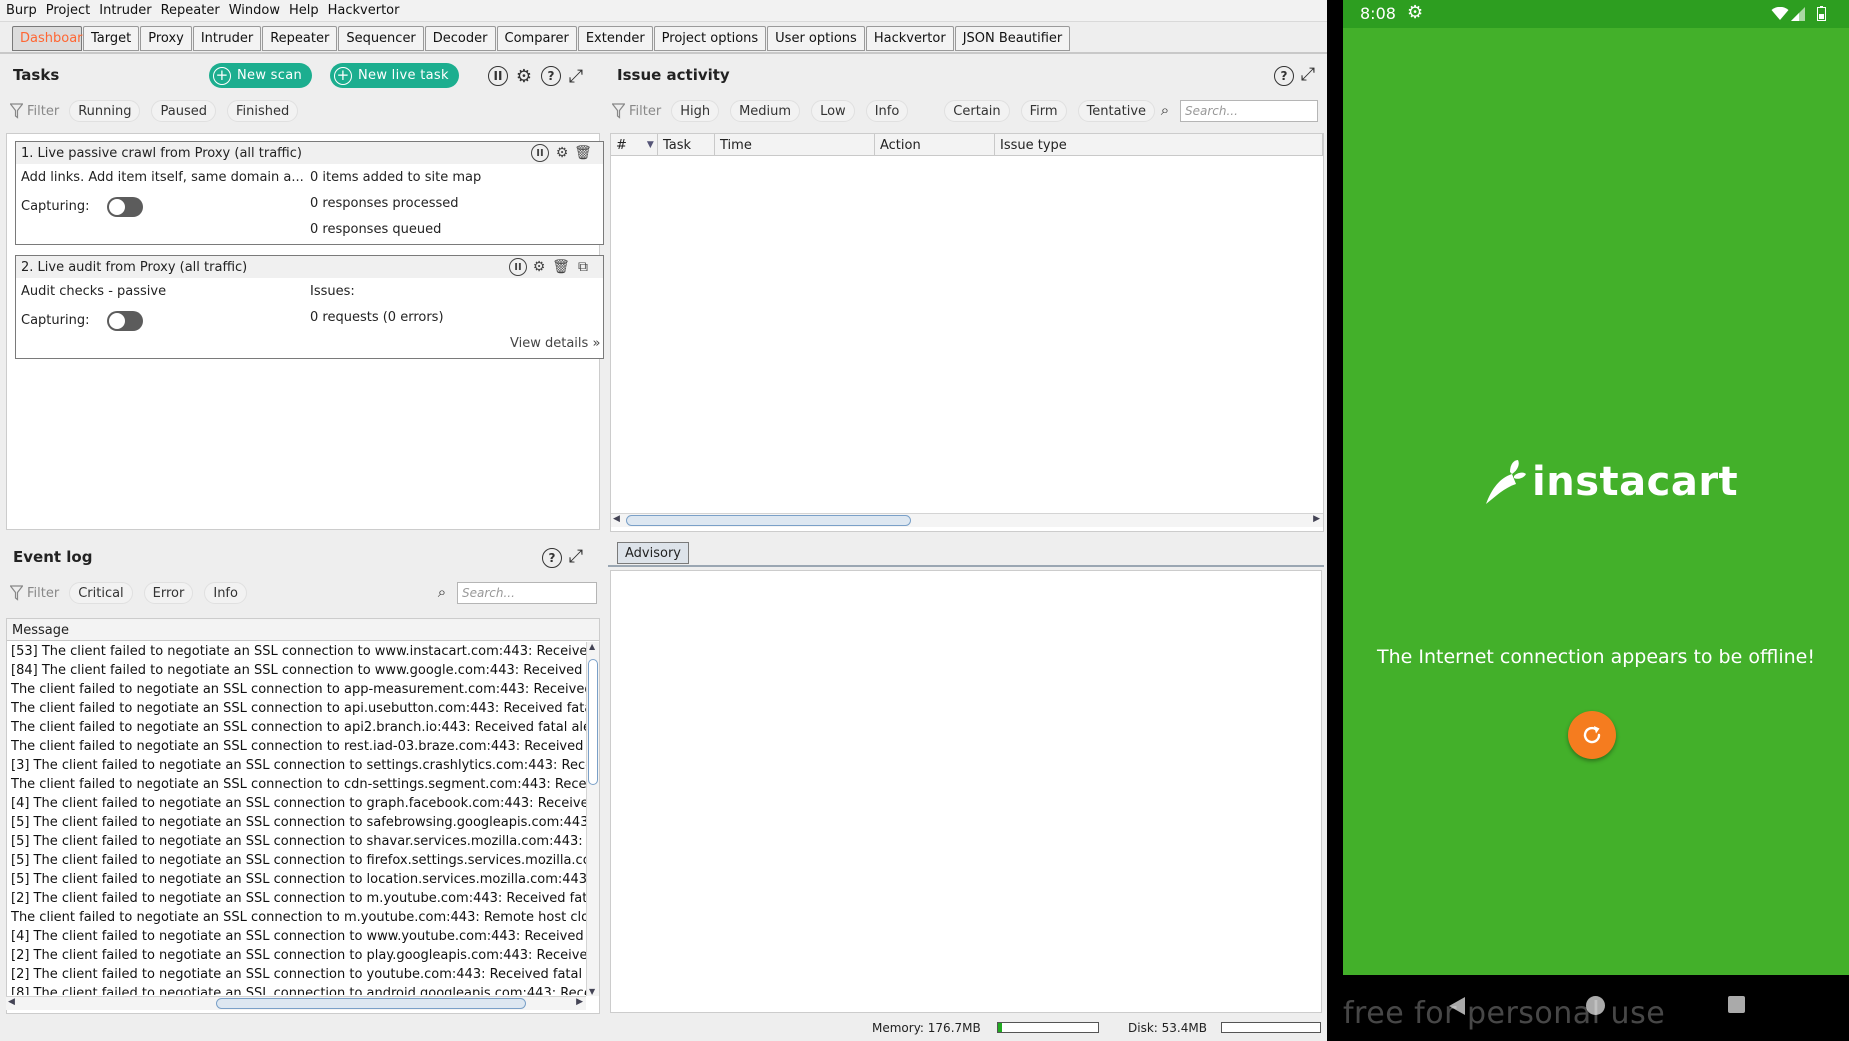 The height and width of the screenshot is (1041, 1849). What do you see at coordinates (254, 10) in the screenshot?
I see `menu-window: Window` at bounding box center [254, 10].